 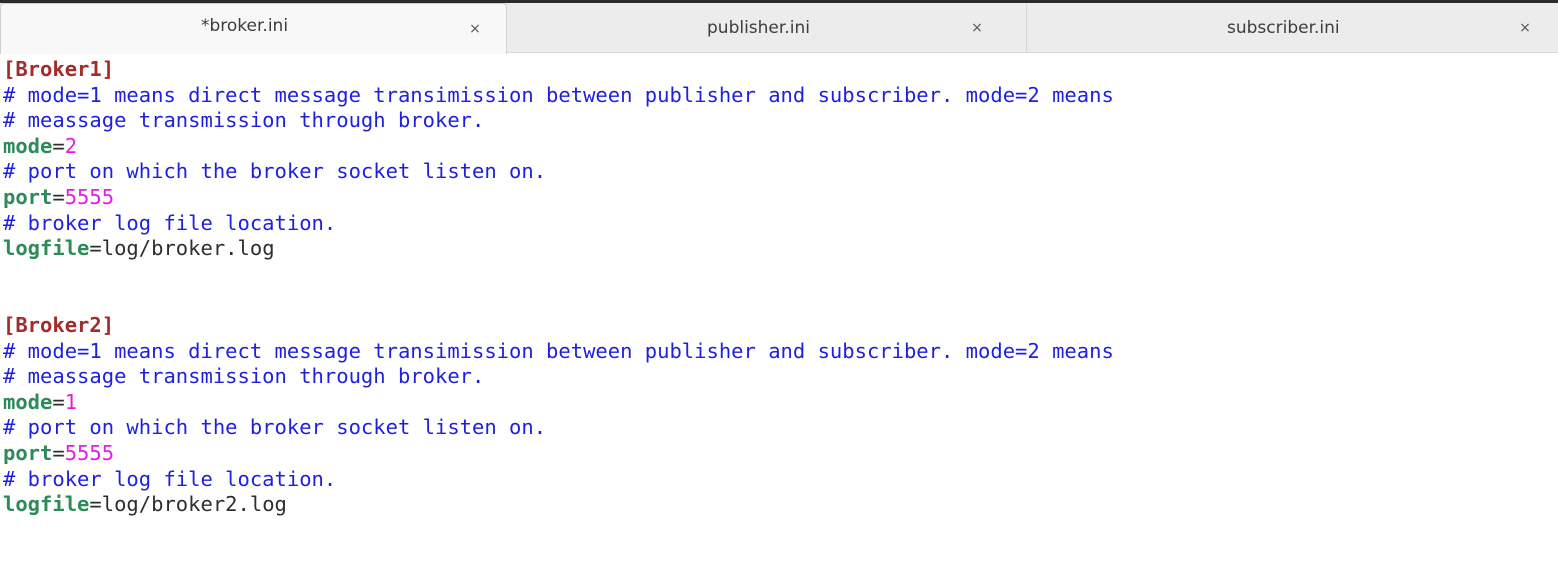 What do you see at coordinates (194, 504) in the screenshot?
I see `config-value: log/broker2.log` at bounding box center [194, 504].